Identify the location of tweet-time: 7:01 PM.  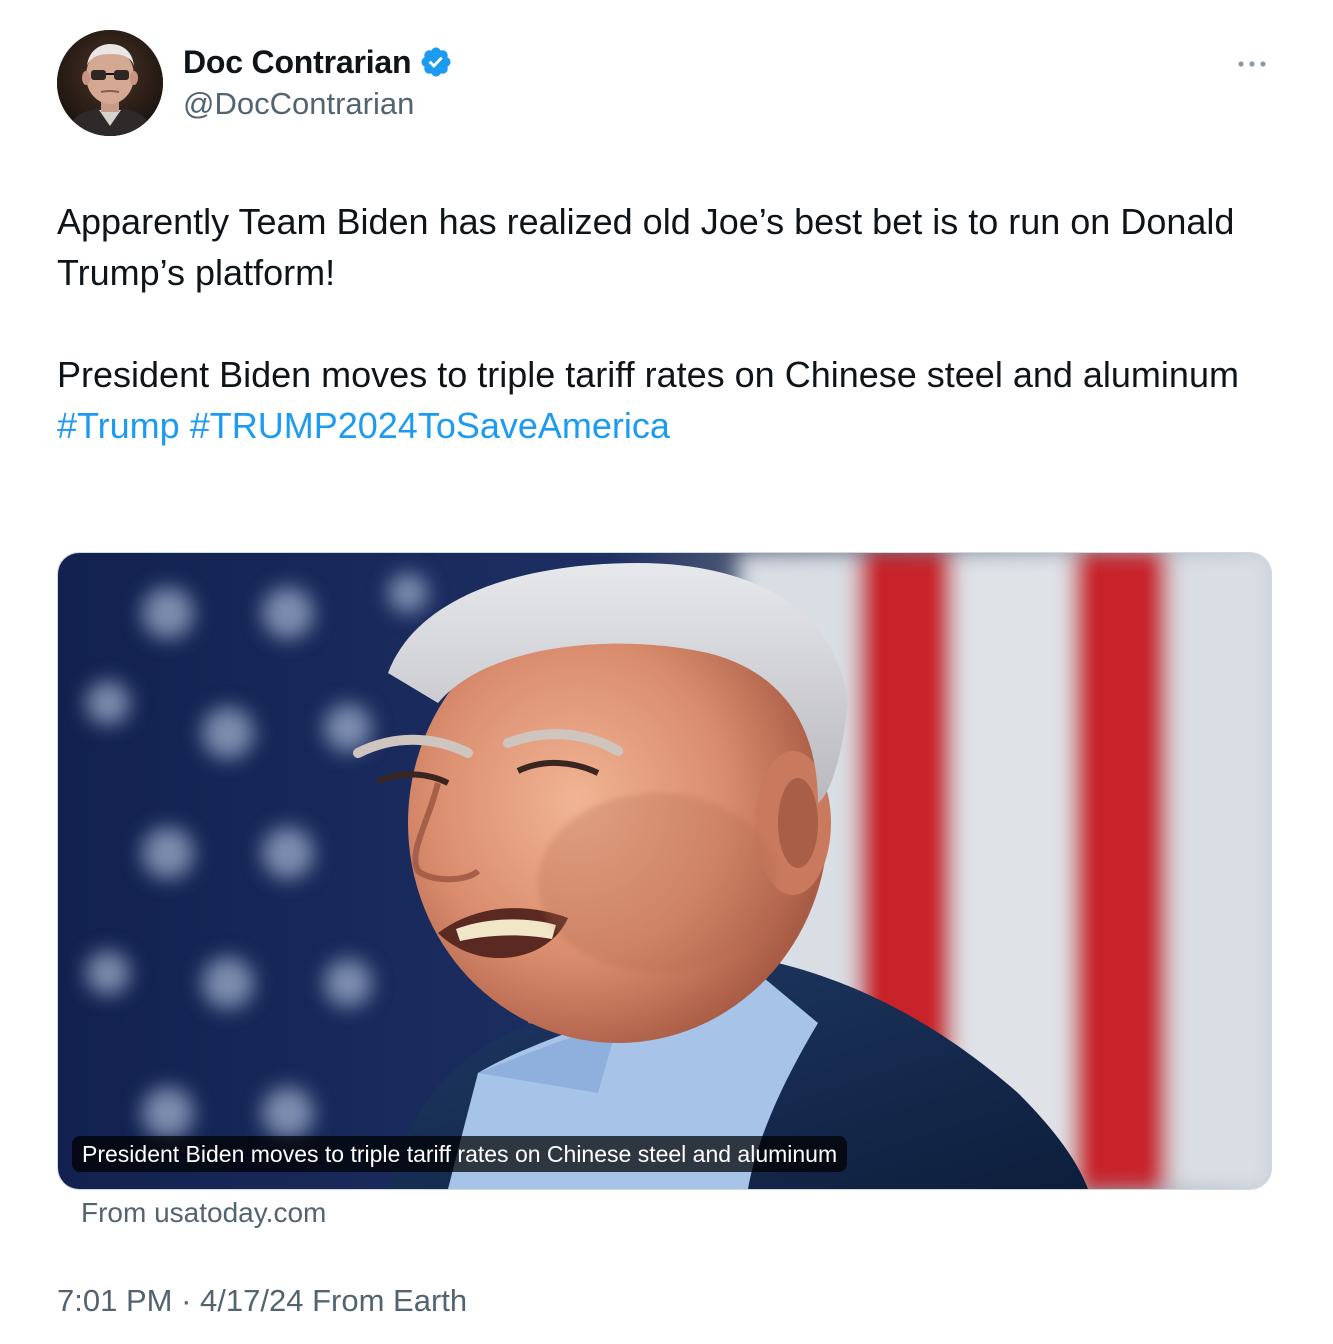
(114, 1300).